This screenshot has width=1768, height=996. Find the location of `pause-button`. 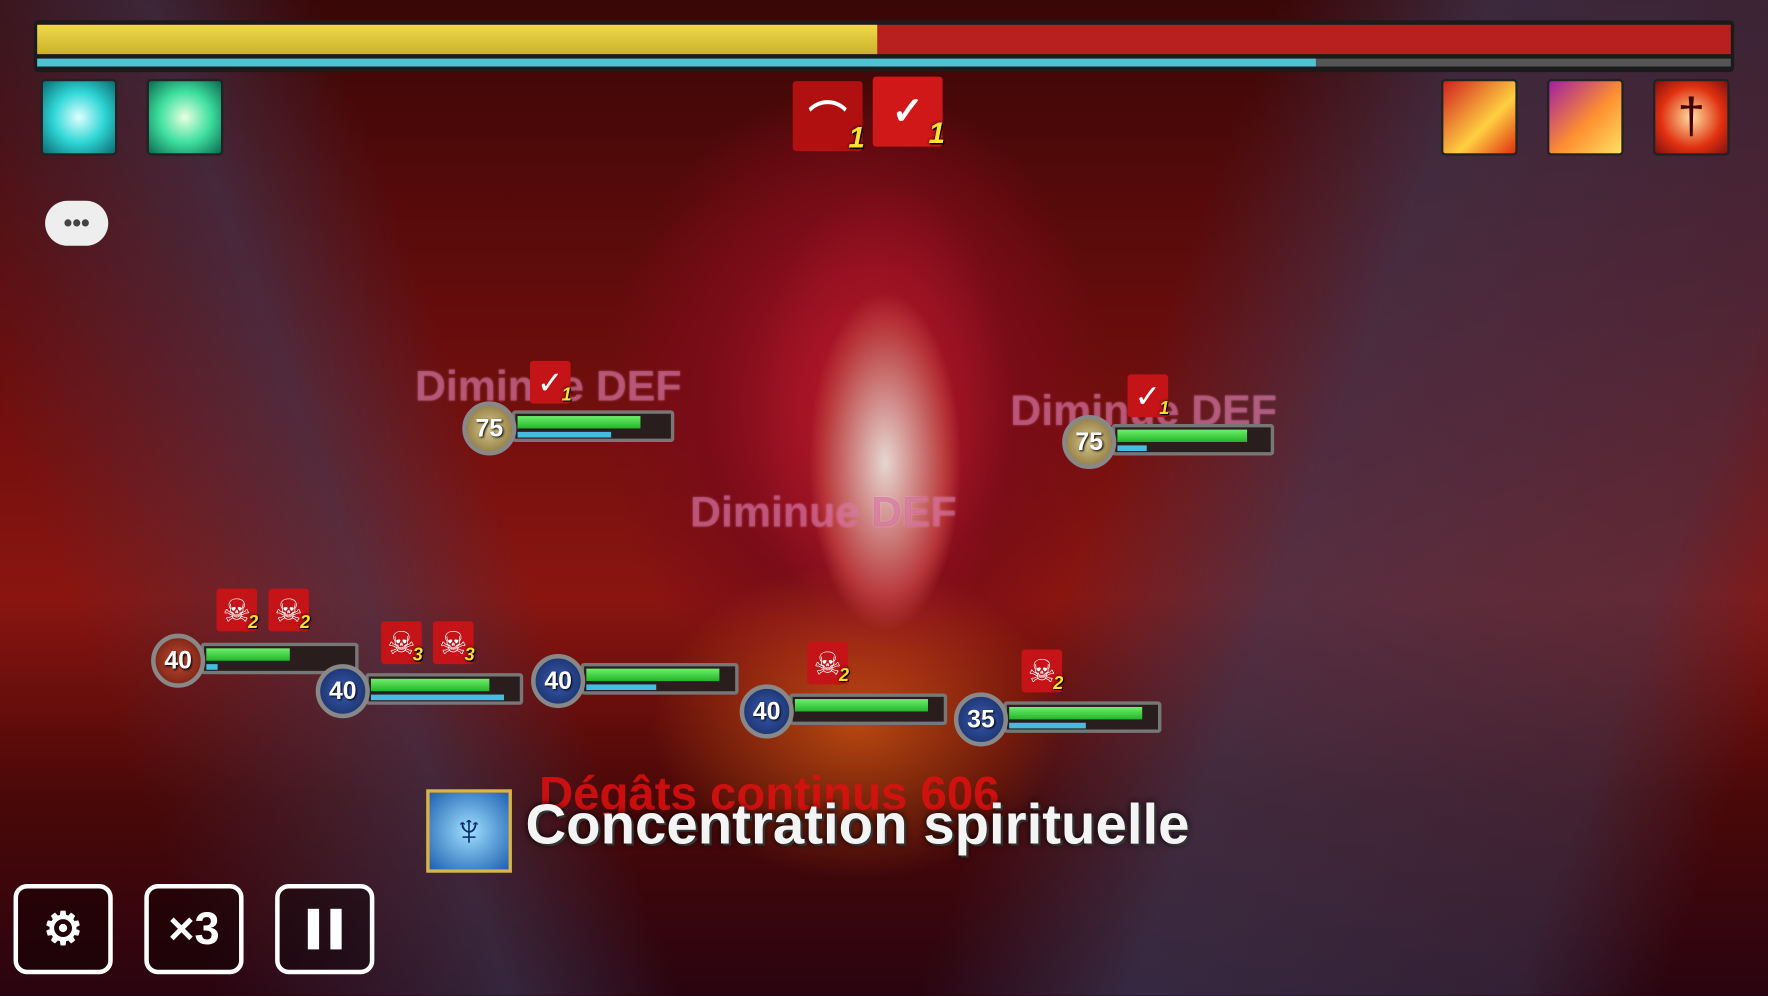

pause-button is located at coordinates (325, 929).